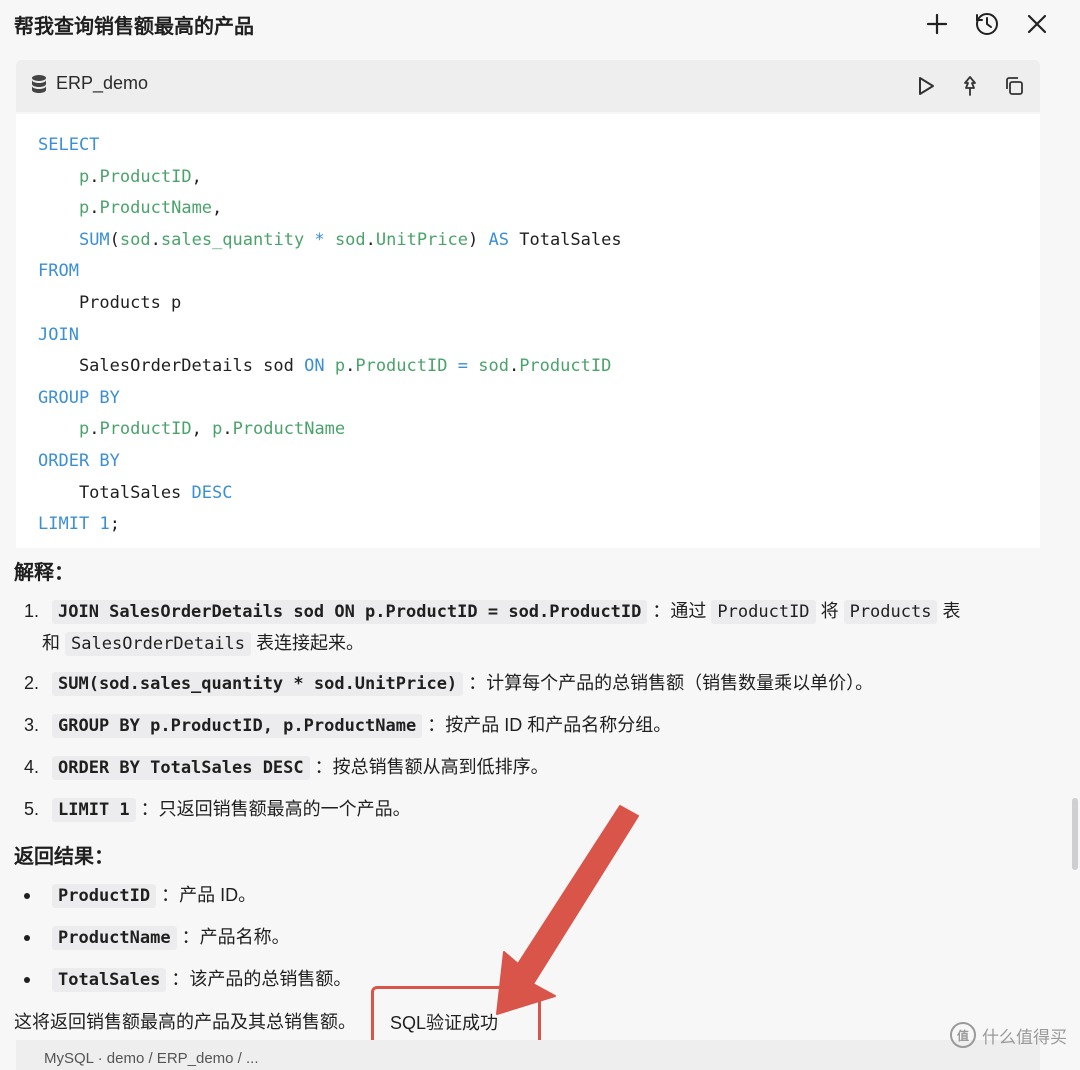 This screenshot has height=1070, width=1080. Describe the element at coordinates (51, 643) in the screenshot. I see `item-text: 和` at that location.